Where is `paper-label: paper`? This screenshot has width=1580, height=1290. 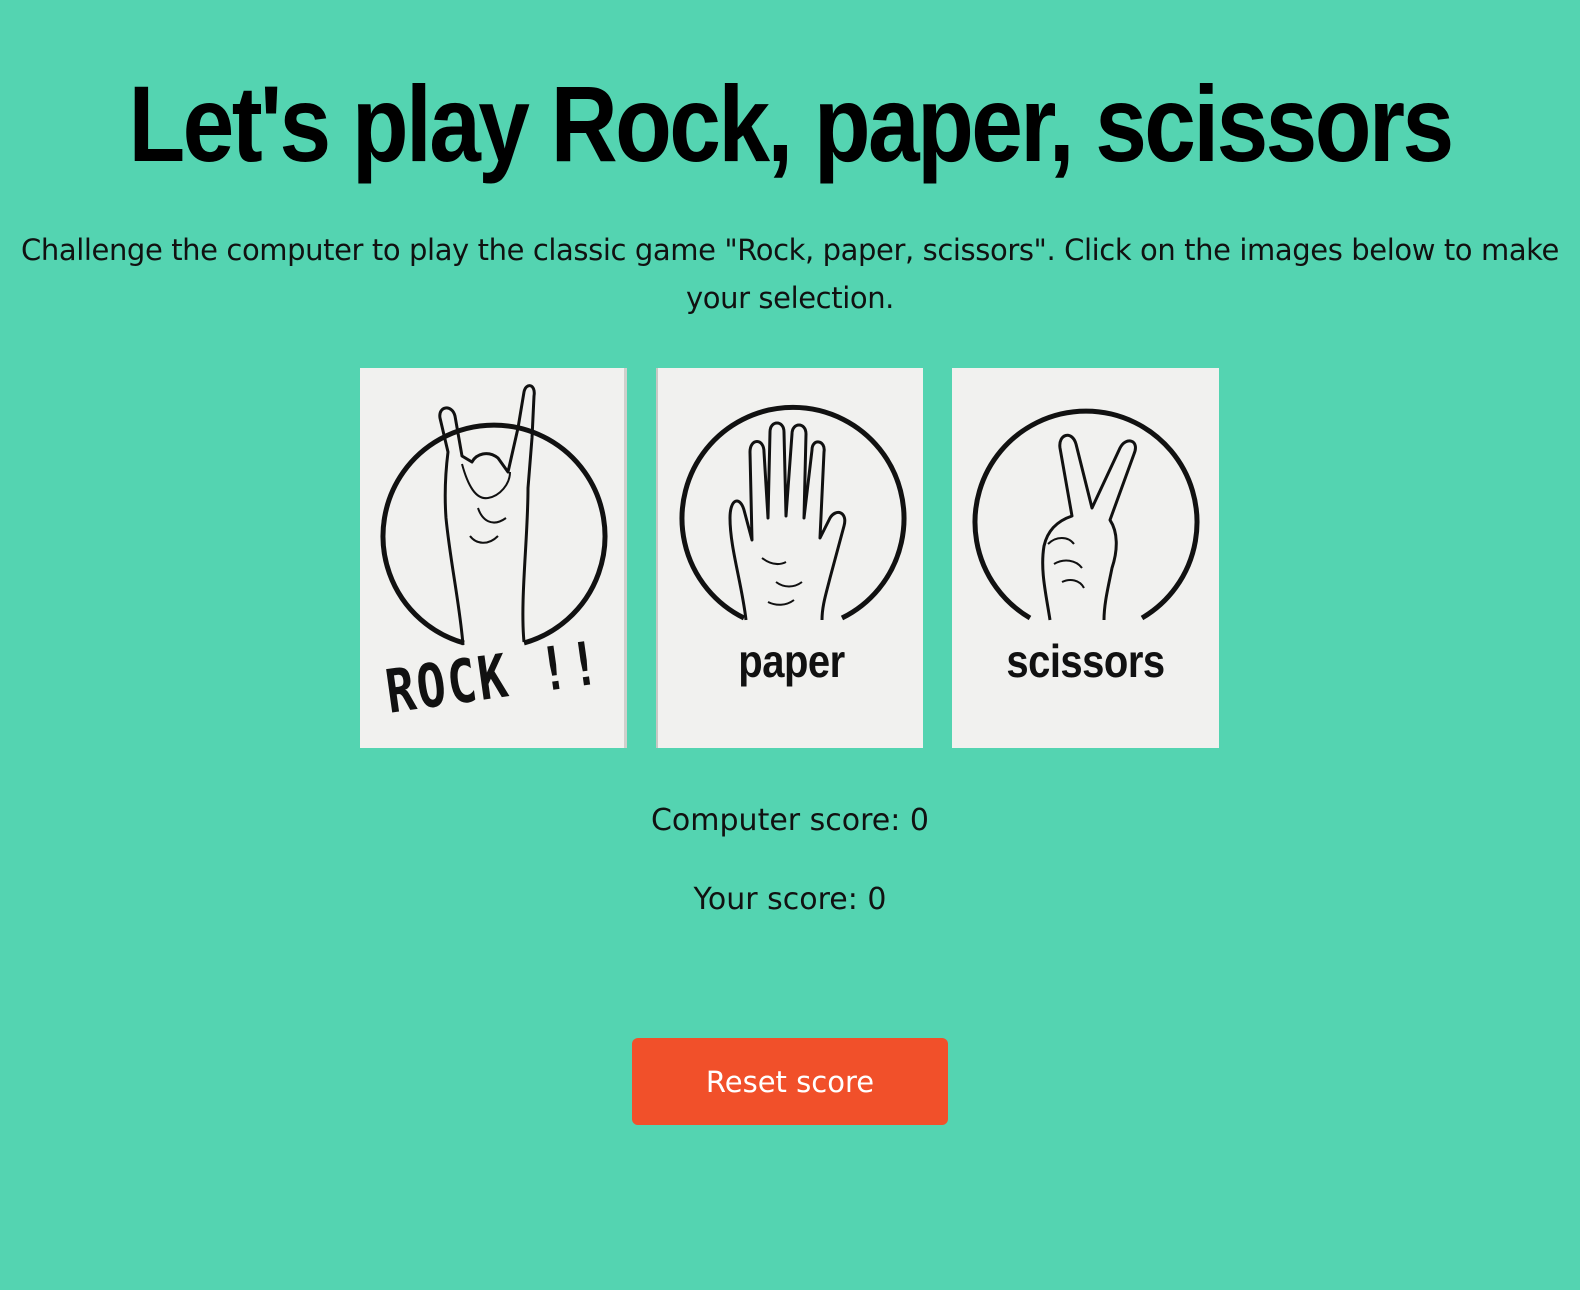 paper-label: paper is located at coordinates (791, 662).